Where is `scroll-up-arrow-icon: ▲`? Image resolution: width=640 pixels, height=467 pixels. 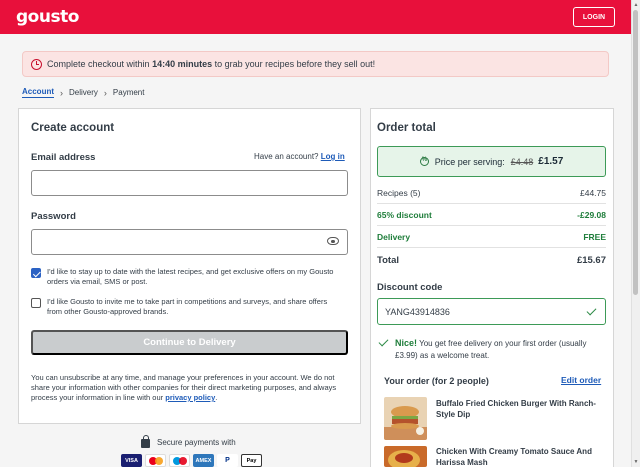 scroll-up-arrow-icon: ▲ is located at coordinates (636, 5).